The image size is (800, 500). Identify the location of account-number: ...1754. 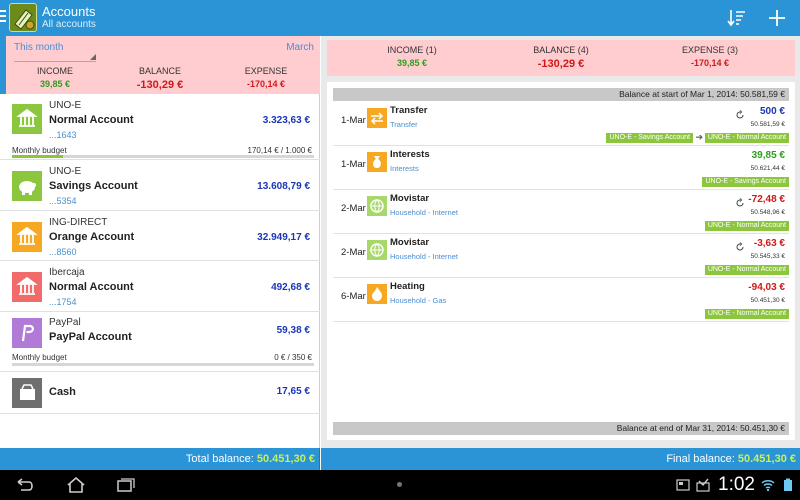
(63, 302).